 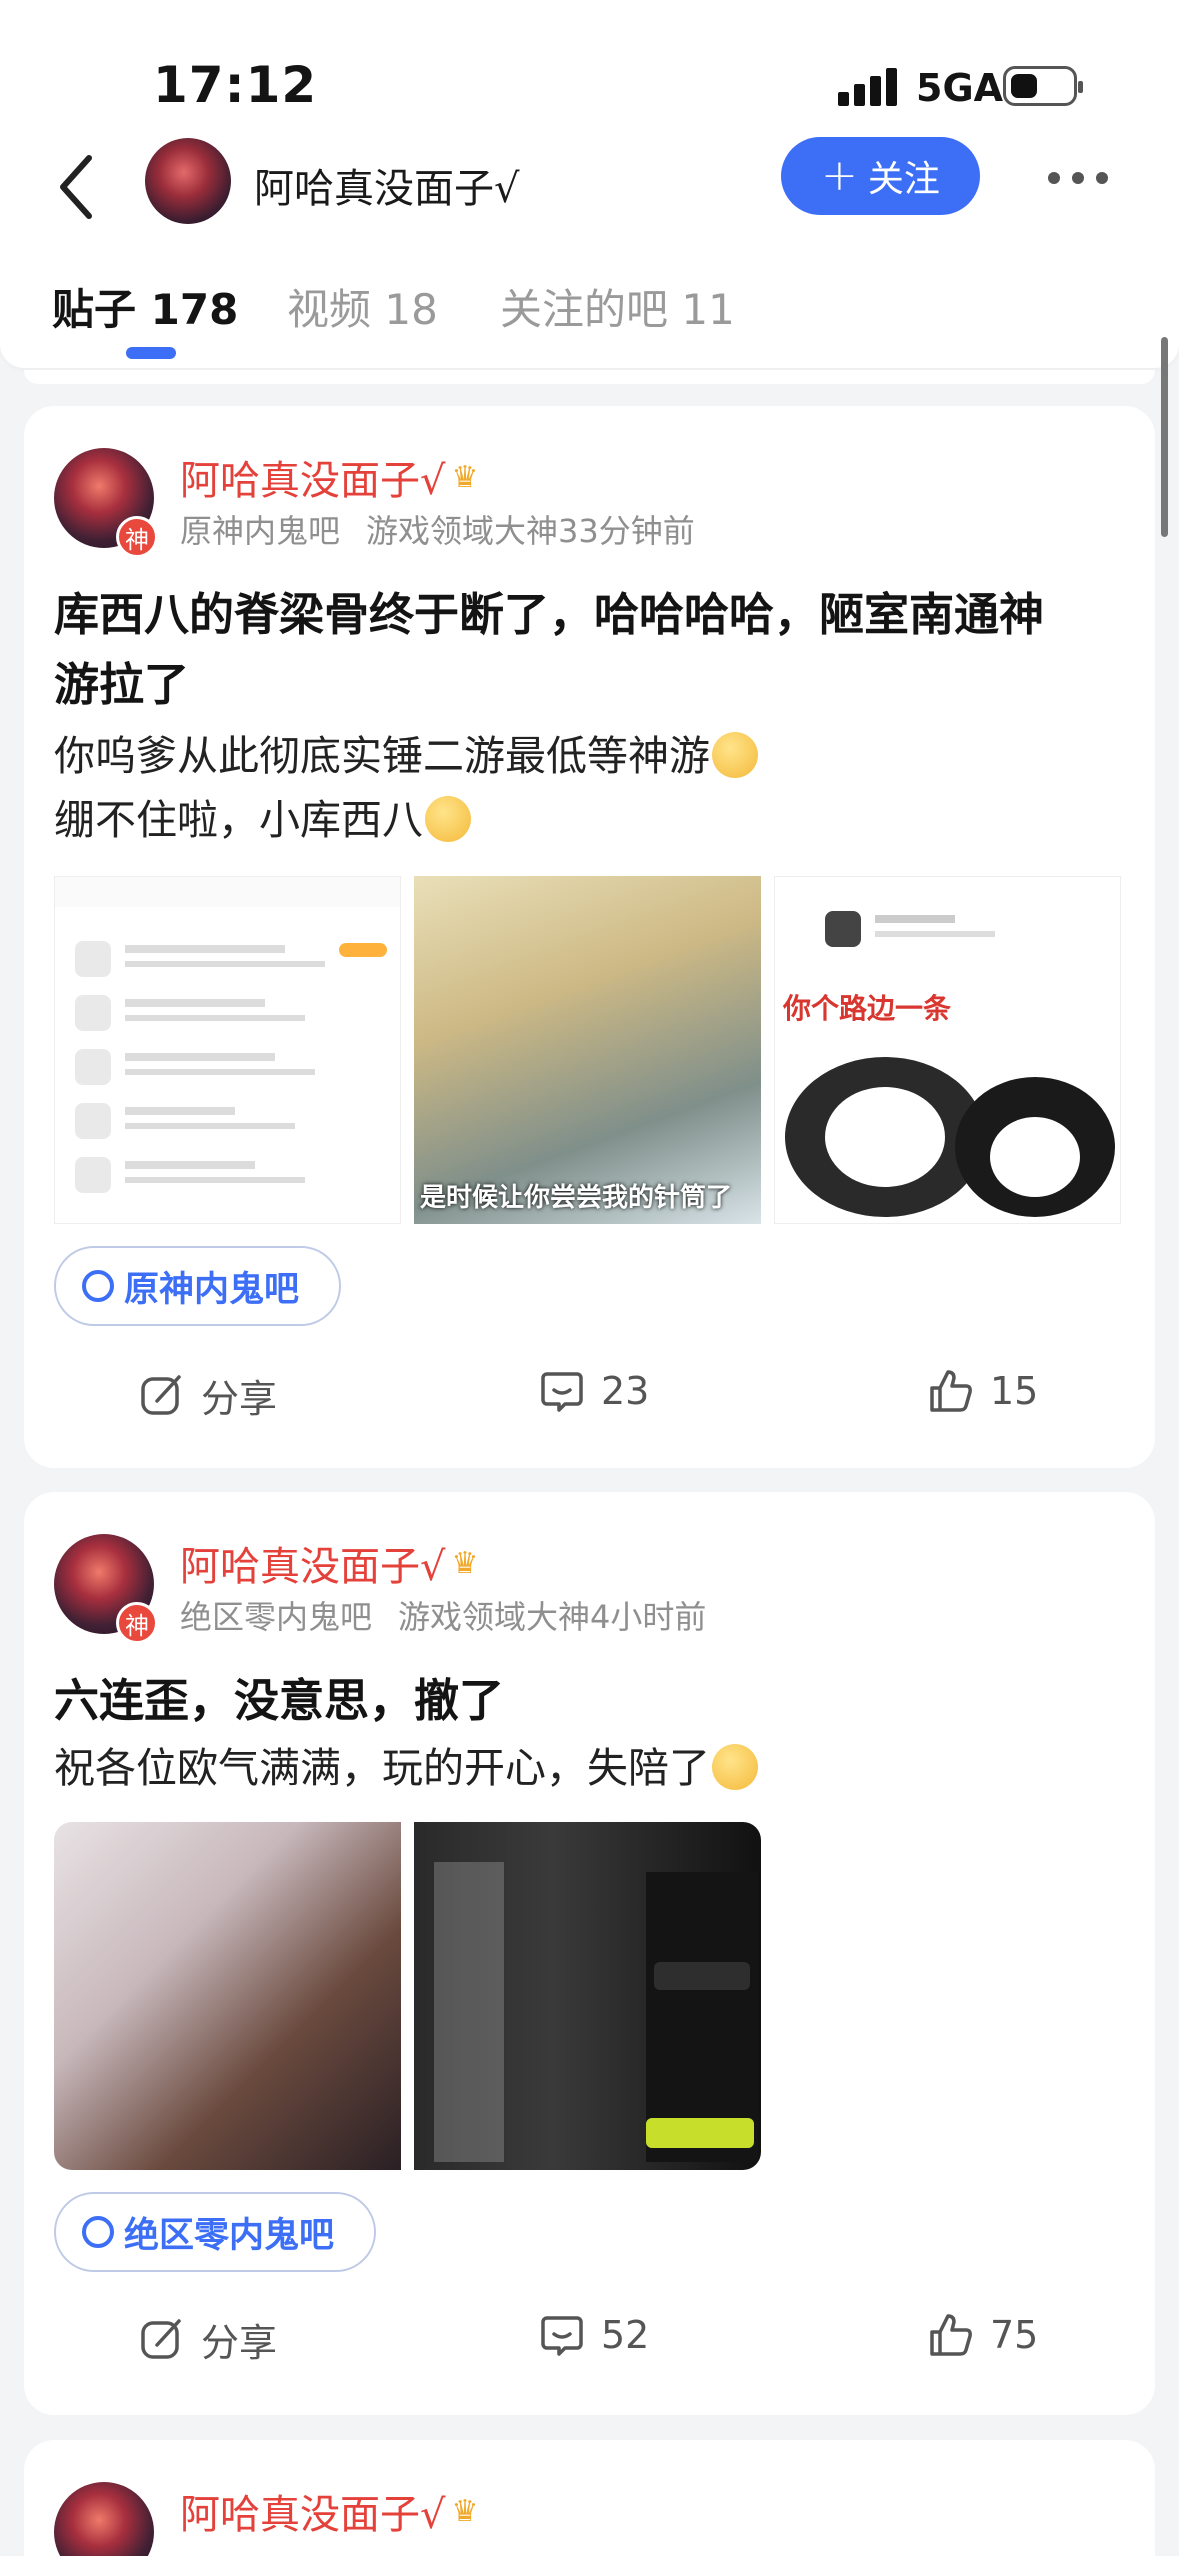 What do you see at coordinates (594, 2335) in the screenshot?
I see `comment-button: 52` at bounding box center [594, 2335].